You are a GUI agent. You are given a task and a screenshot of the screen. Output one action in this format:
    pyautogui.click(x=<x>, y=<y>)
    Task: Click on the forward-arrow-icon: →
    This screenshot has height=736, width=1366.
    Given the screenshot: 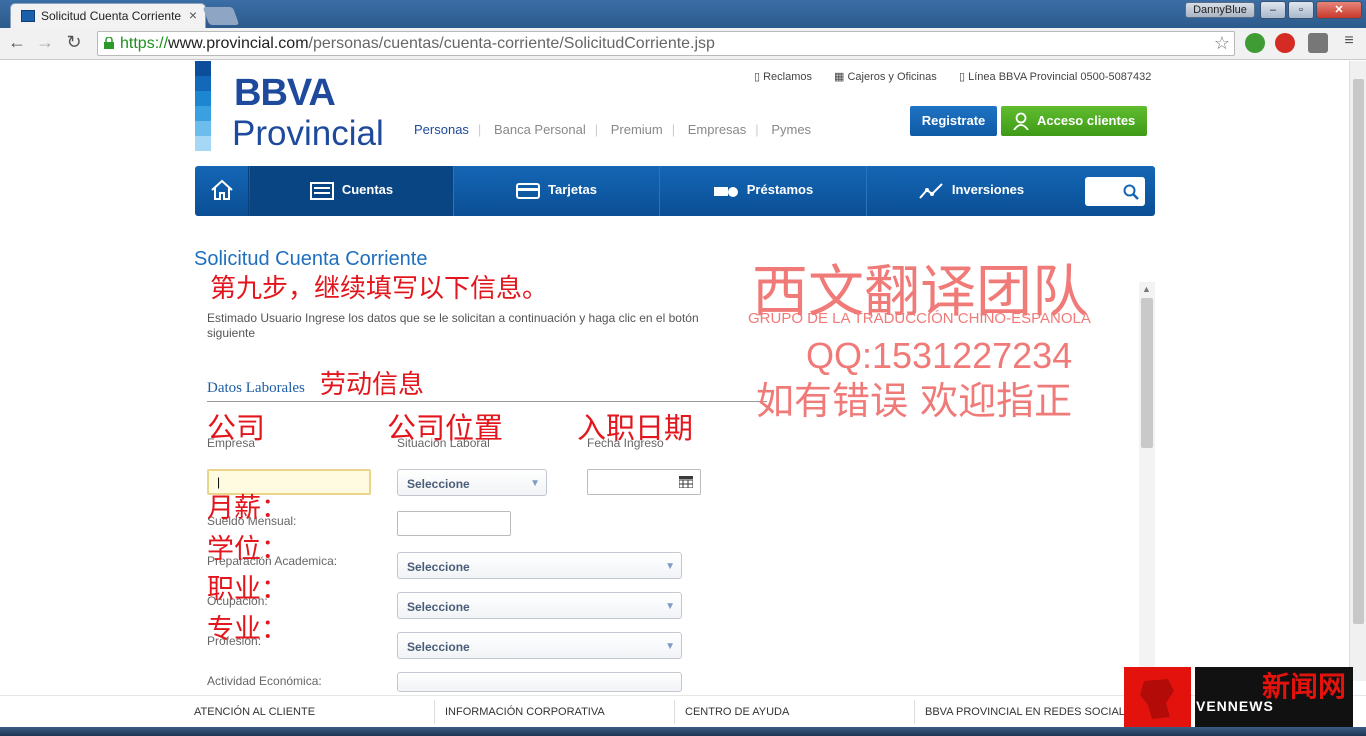 What is the action you would take?
    pyautogui.click(x=45, y=42)
    